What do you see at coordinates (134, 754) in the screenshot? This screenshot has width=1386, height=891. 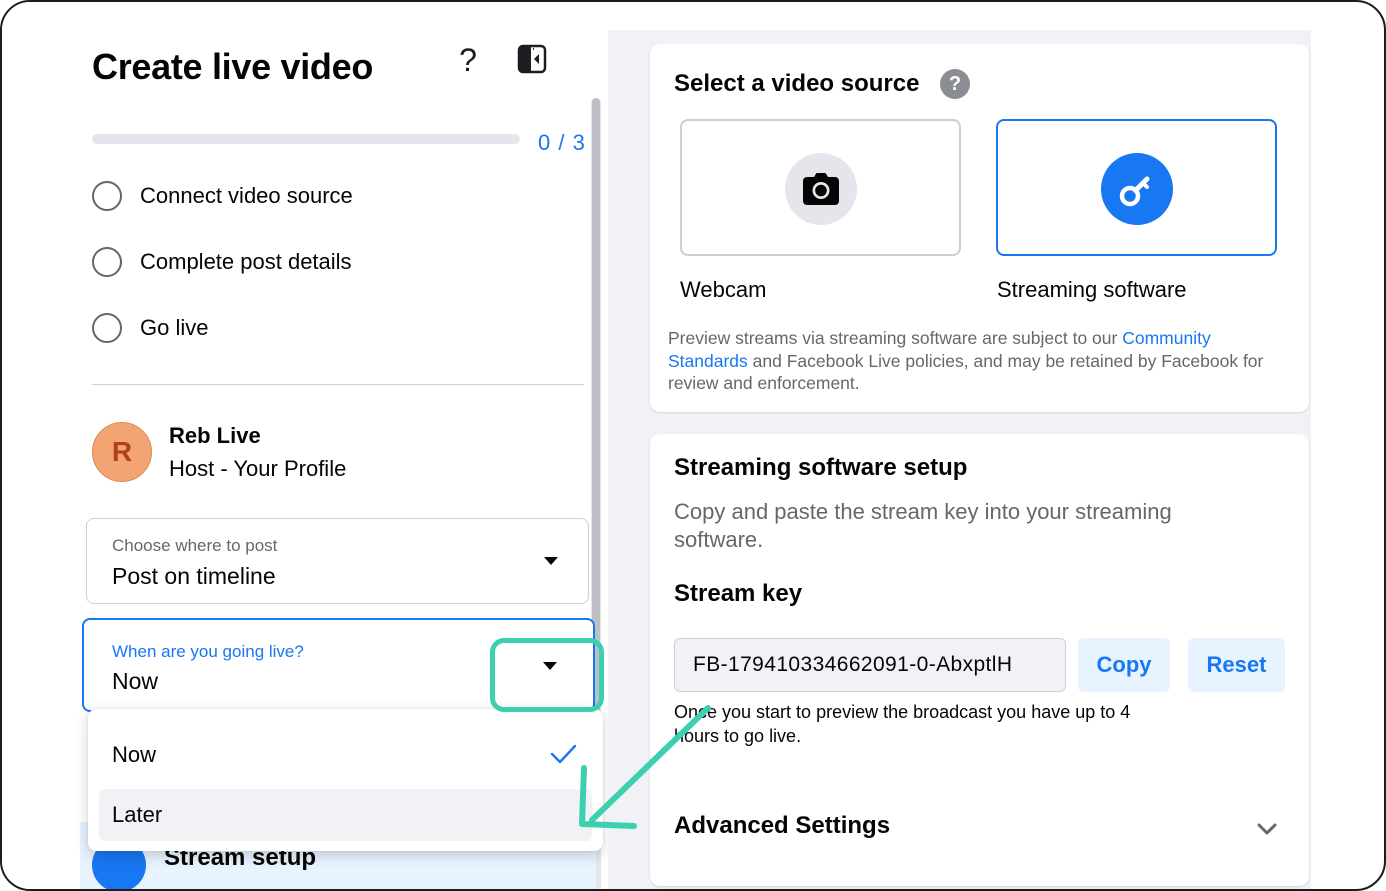 I see `menu-option-label: Now` at bounding box center [134, 754].